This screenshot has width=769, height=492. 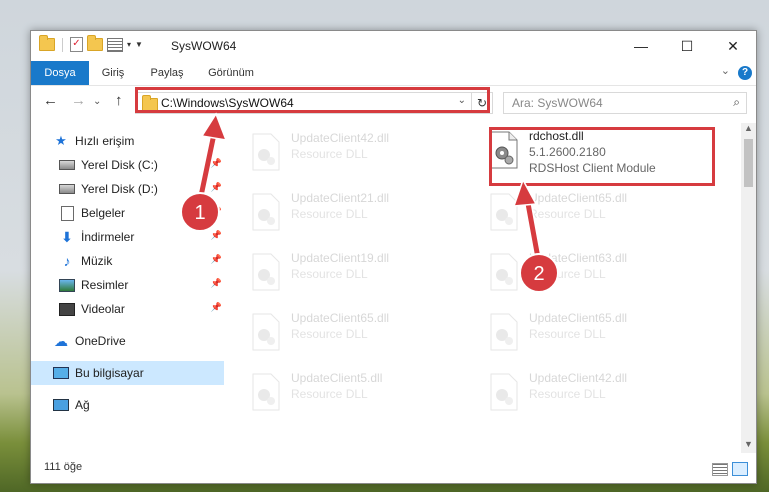 I want to click on close-button: ✕, so click(x=733, y=46).